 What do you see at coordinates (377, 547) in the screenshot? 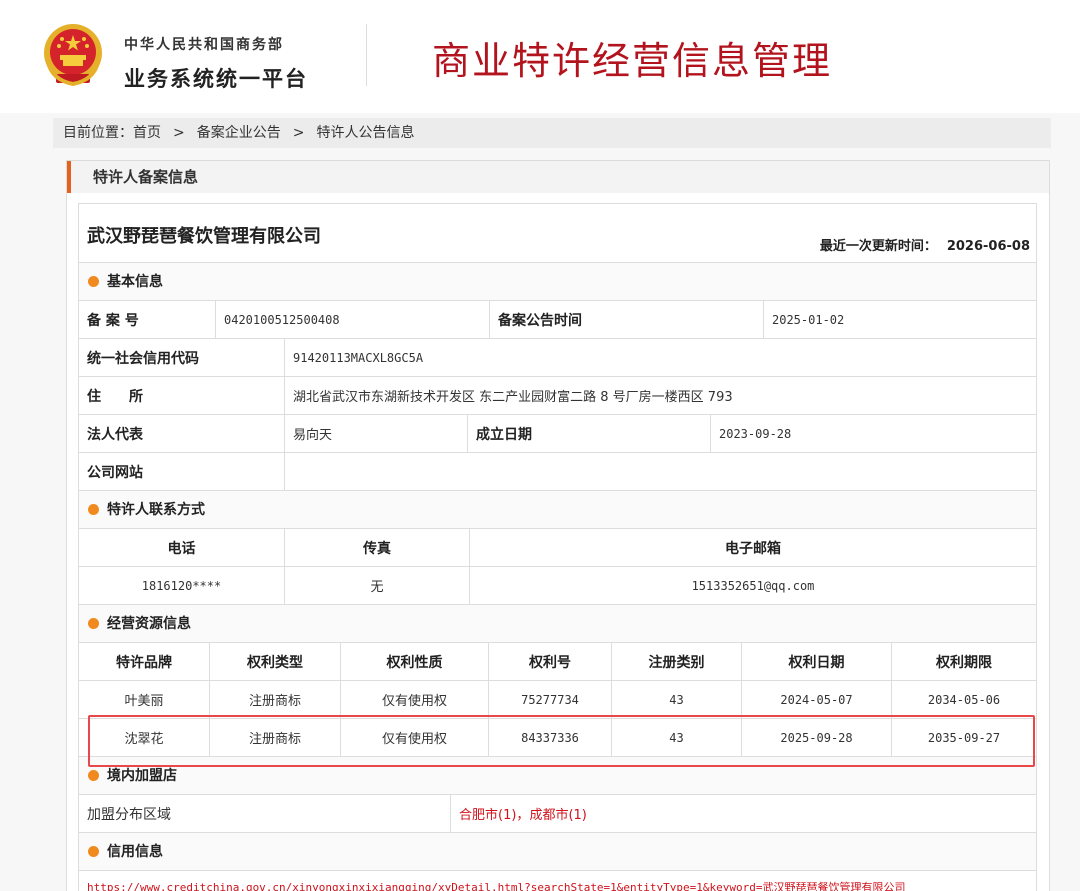
I see `contact-header-fax: 传真` at bounding box center [377, 547].